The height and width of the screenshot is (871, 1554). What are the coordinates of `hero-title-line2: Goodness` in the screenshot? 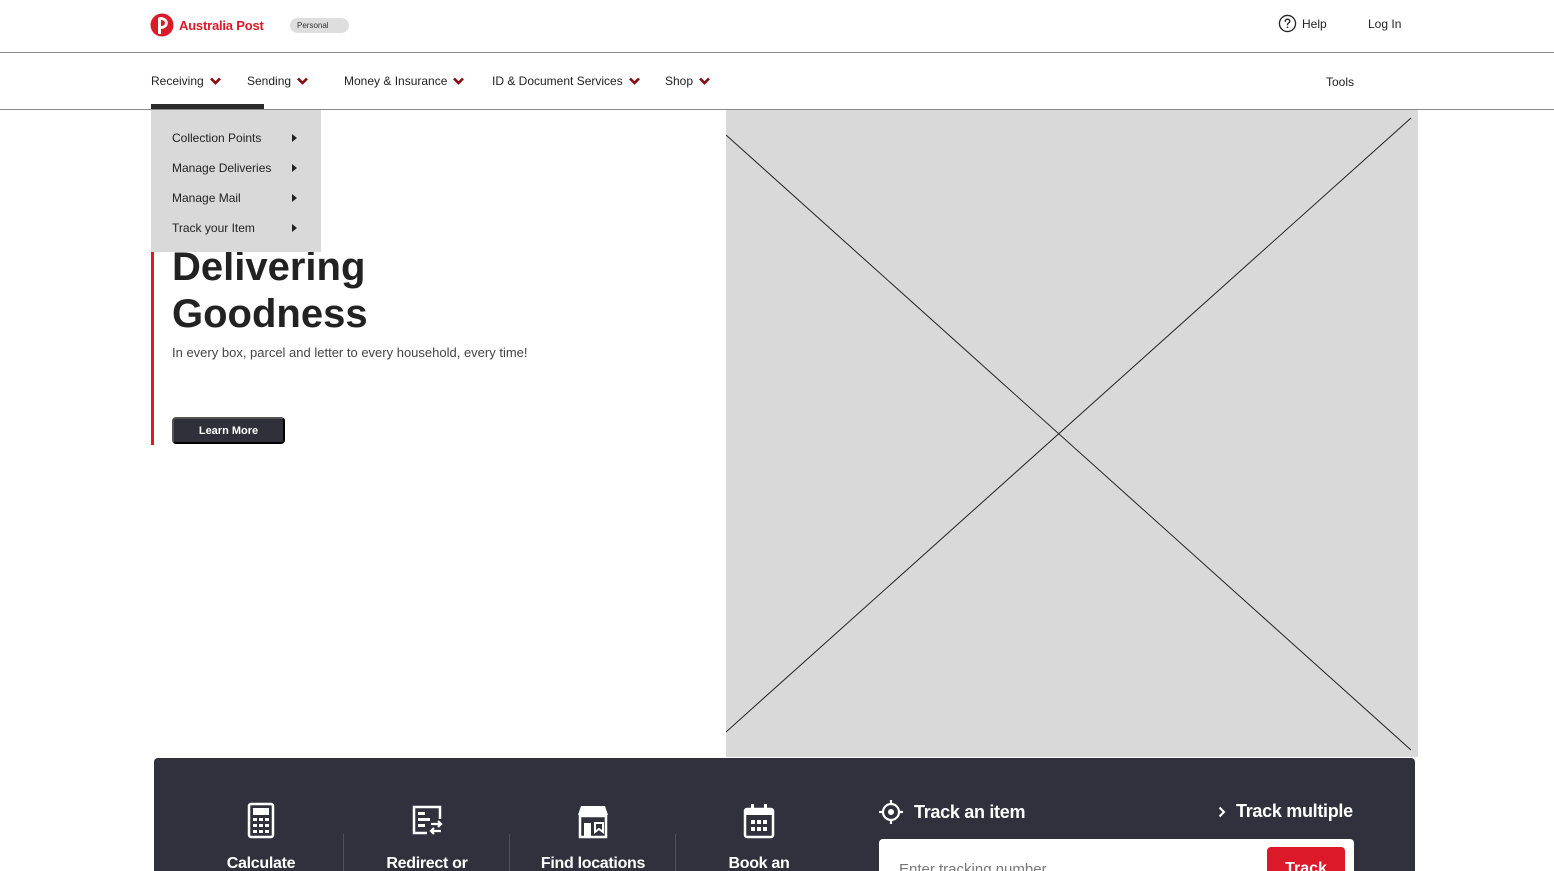 It's located at (270, 314).